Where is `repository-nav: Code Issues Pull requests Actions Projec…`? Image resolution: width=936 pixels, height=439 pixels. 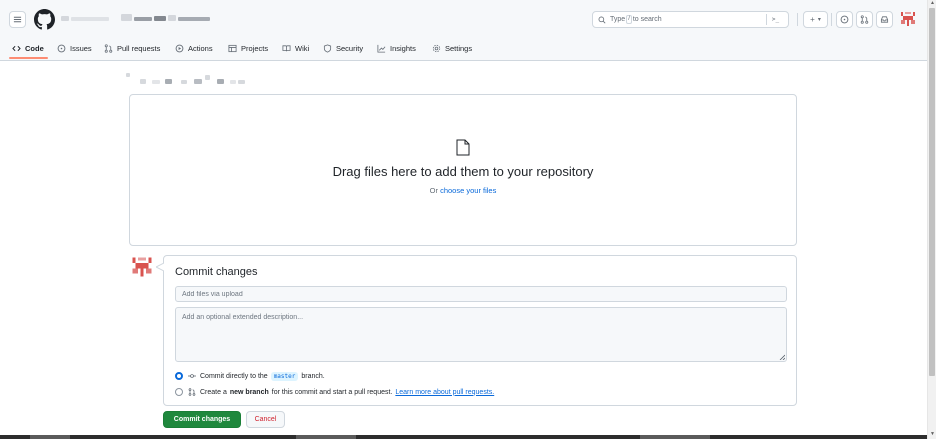 repository-nav: Code Issues Pull requests Actions Projec… is located at coordinates (463, 48).